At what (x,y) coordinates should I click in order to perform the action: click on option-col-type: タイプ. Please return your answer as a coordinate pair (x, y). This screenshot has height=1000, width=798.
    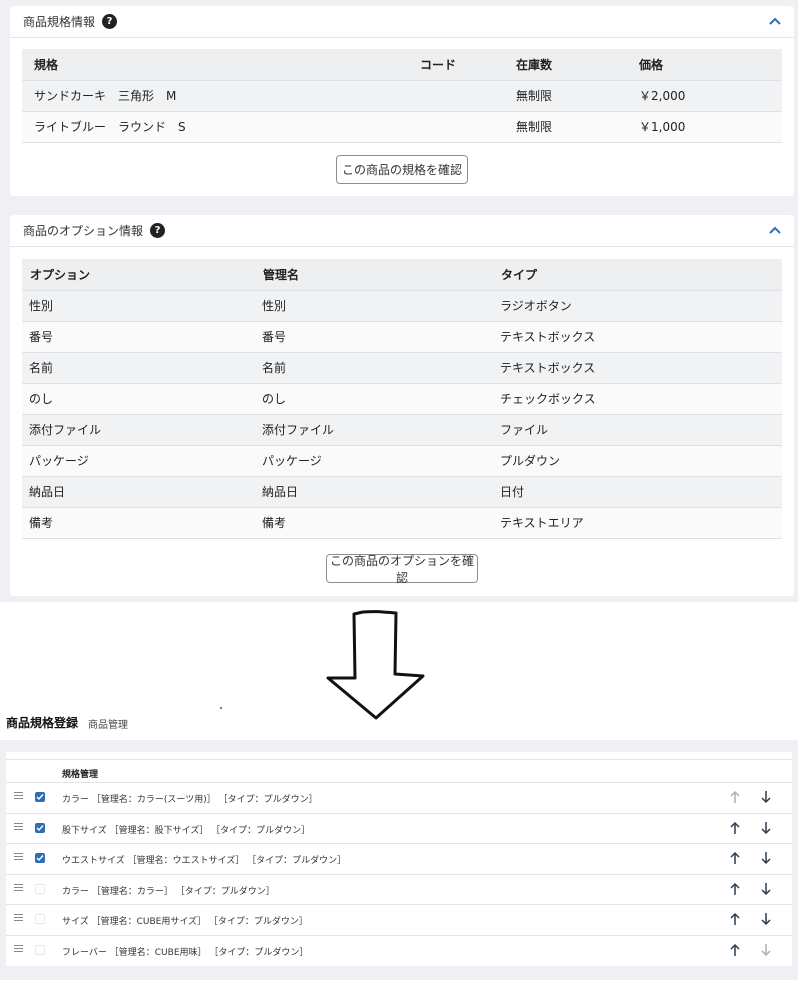
    Looking at the image, I should click on (637, 275).